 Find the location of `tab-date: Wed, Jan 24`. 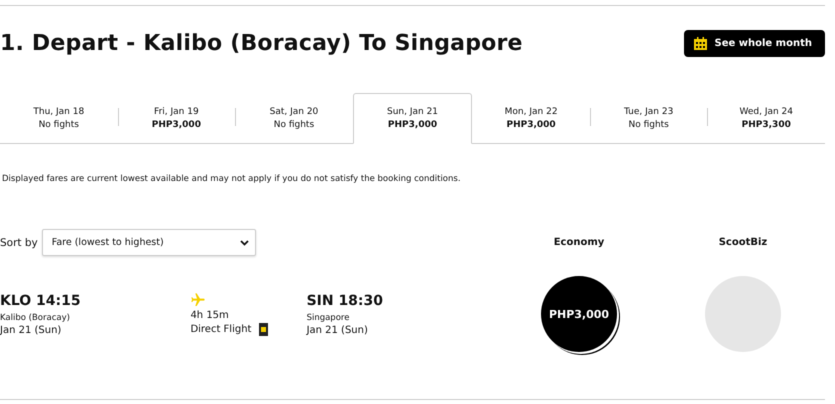

tab-date: Wed, Jan 24 is located at coordinates (766, 111).